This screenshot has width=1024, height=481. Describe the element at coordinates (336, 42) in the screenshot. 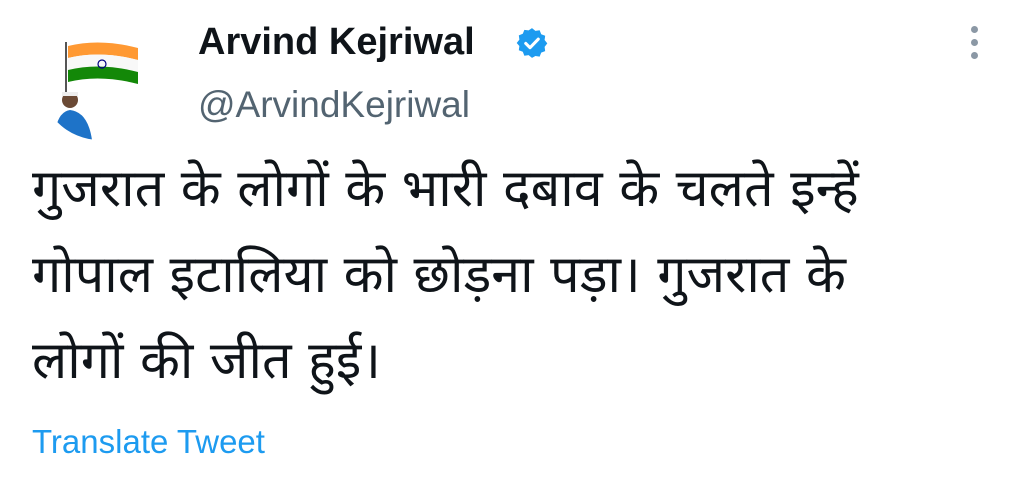

I see `display-name: Arvind Kejriwal` at that location.